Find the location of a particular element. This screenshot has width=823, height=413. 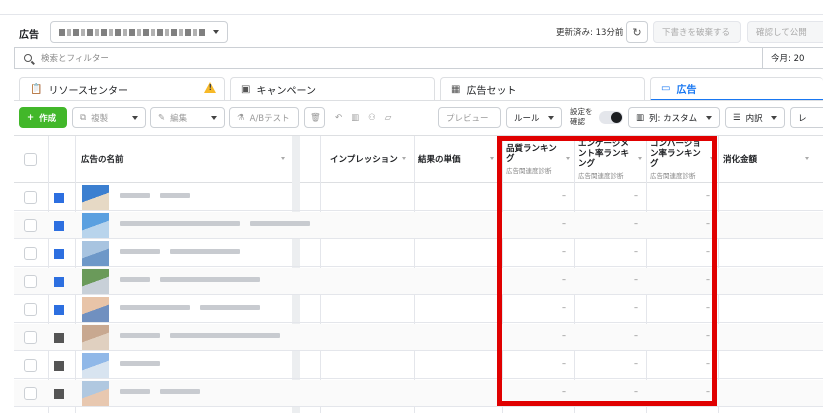

refresh-button: ↻ is located at coordinates (637, 32).